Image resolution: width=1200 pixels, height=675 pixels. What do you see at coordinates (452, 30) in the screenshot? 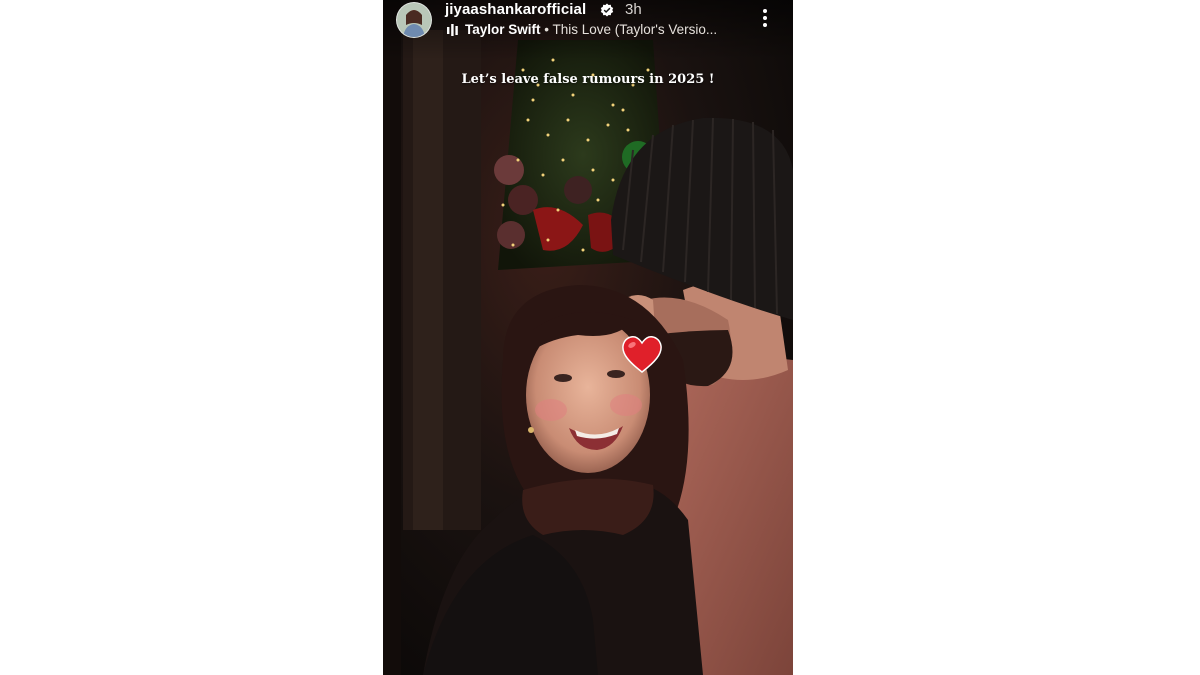
I see `audio-bars-icon` at bounding box center [452, 30].